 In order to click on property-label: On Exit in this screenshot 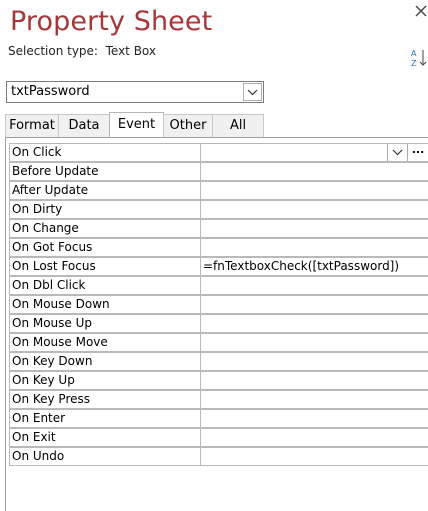, I will do `click(104, 437)`.